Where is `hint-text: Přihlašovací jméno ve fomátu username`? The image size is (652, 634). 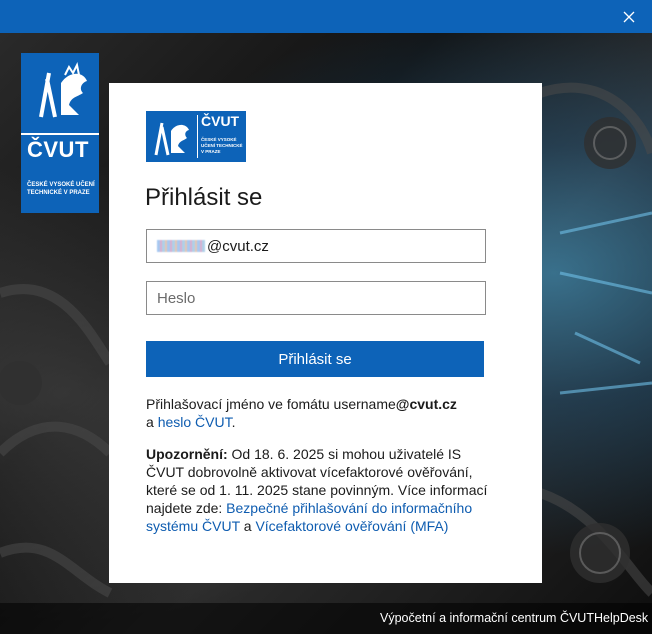 hint-text: Přihlašovací jméno ve fomátu username is located at coordinates (271, 404).